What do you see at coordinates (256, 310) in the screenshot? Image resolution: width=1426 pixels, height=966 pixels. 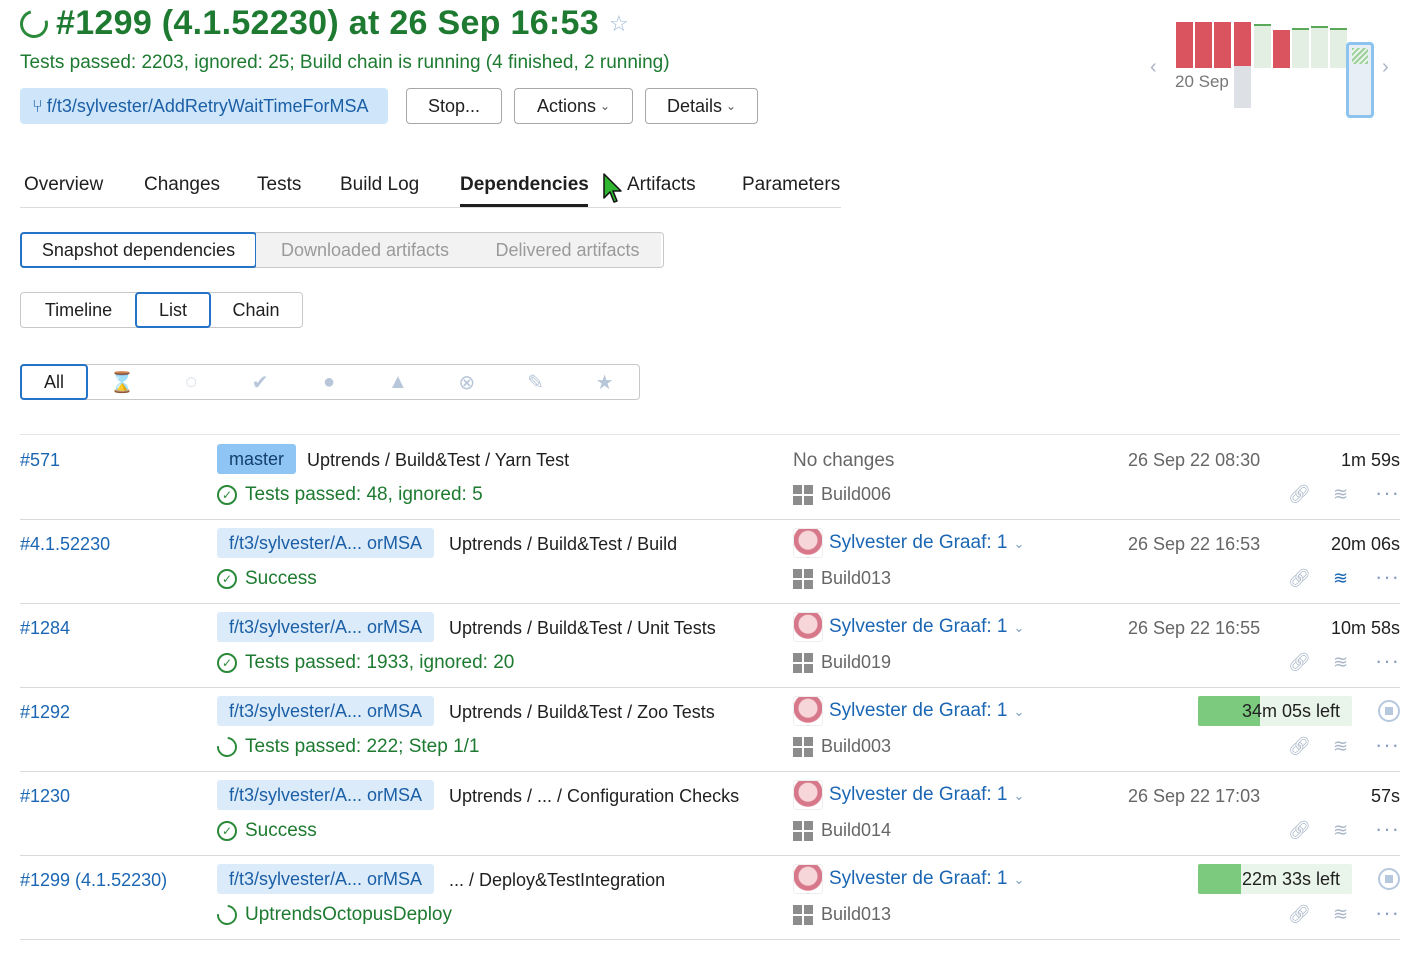 I see `chain-view-option: Chain` at bounding box center [256, 310].